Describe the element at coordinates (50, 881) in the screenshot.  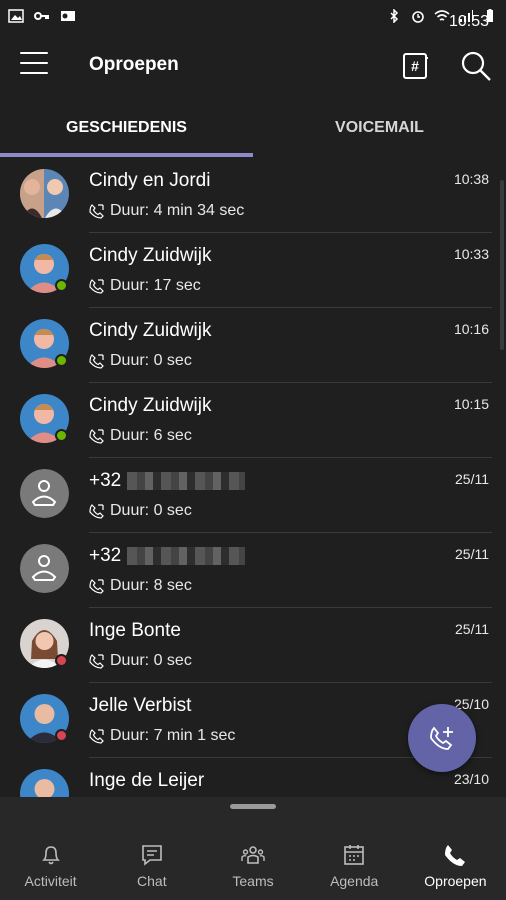
I see `nav-label: Activiteit` at that location.